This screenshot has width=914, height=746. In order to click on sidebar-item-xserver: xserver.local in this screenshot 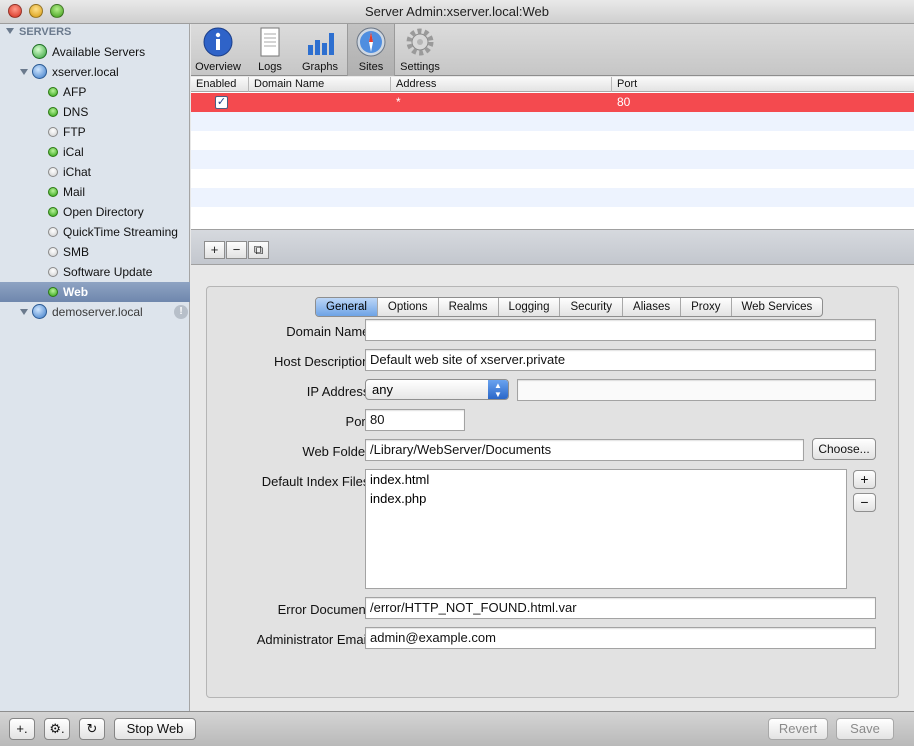, I will do `click(95, 72)`.